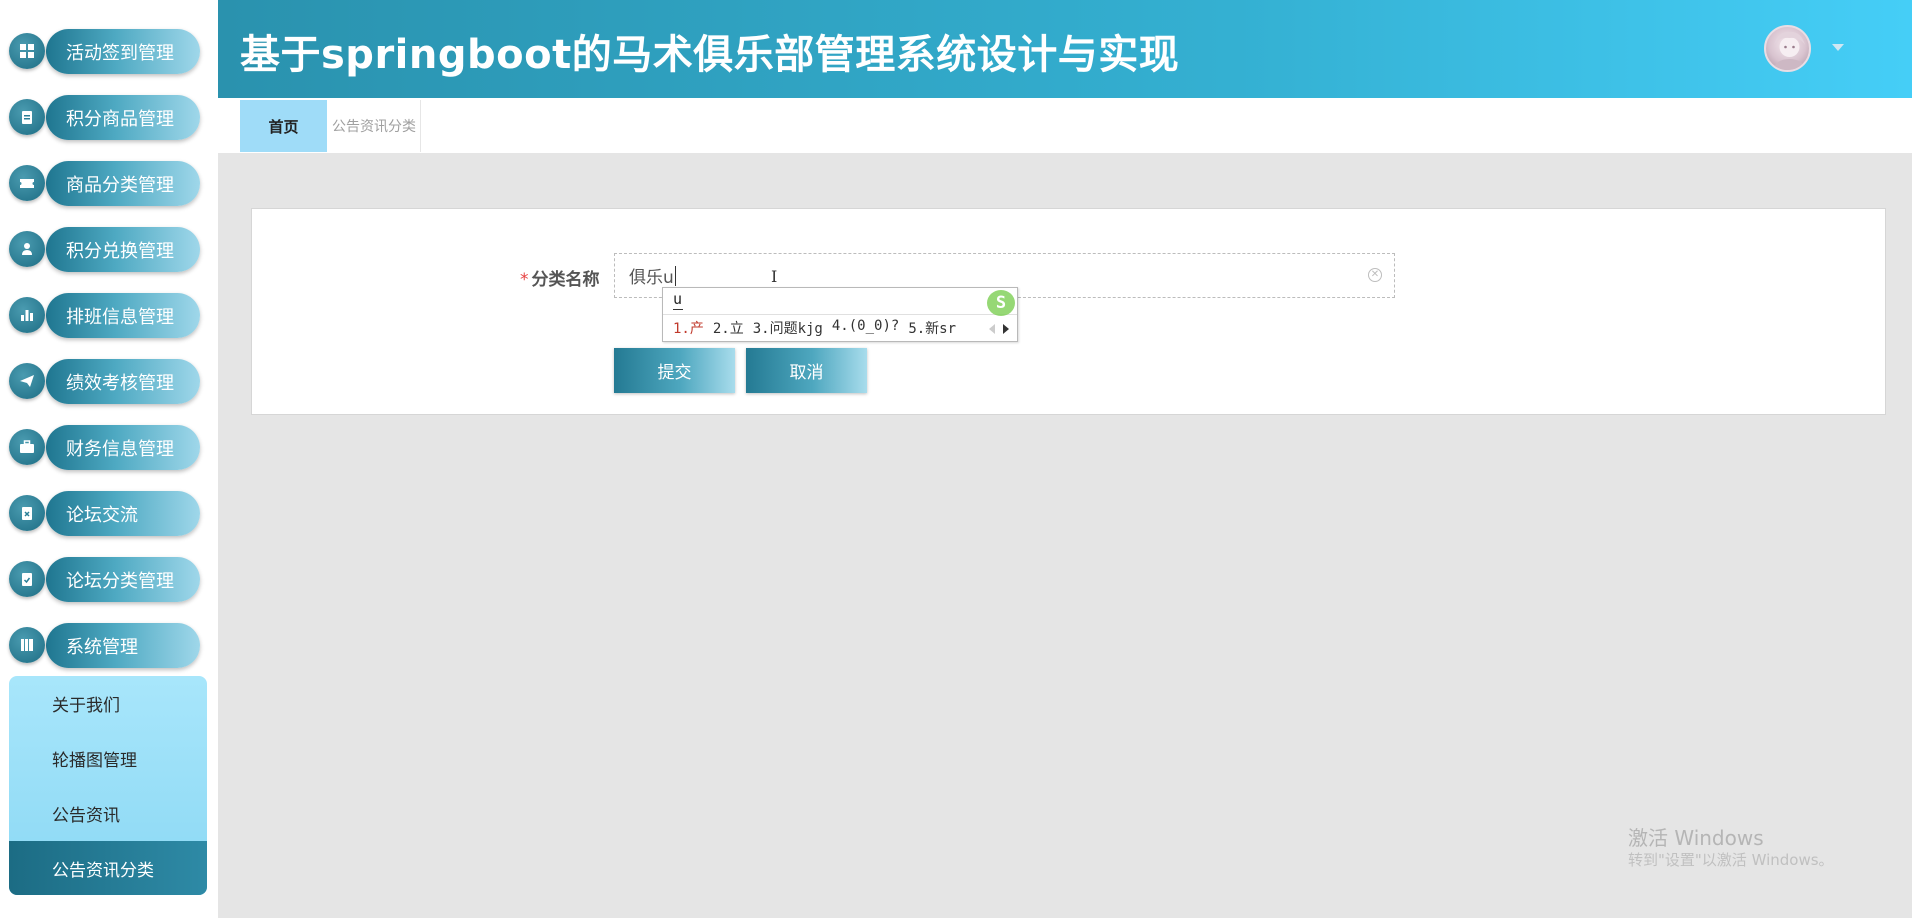 The image size is (1912, 918). I want to click on sidebar-item-activity-signin: 活动签到管理, so click(104, 51).